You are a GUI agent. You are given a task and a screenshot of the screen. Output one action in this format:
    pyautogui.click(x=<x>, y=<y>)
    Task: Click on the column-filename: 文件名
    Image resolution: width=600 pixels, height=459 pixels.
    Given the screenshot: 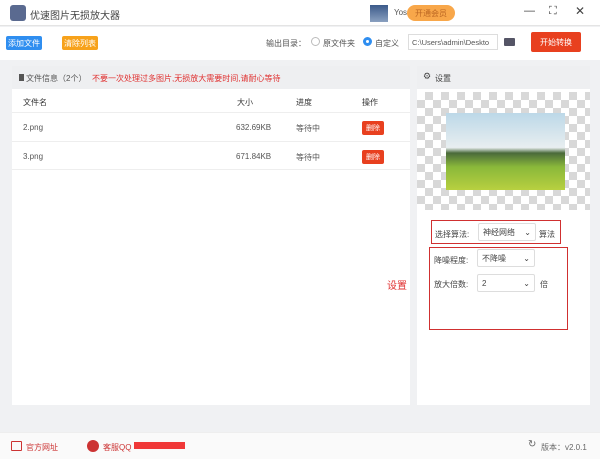 What is the action you would take?
    pyautogui.click(x=35, y=102)
    